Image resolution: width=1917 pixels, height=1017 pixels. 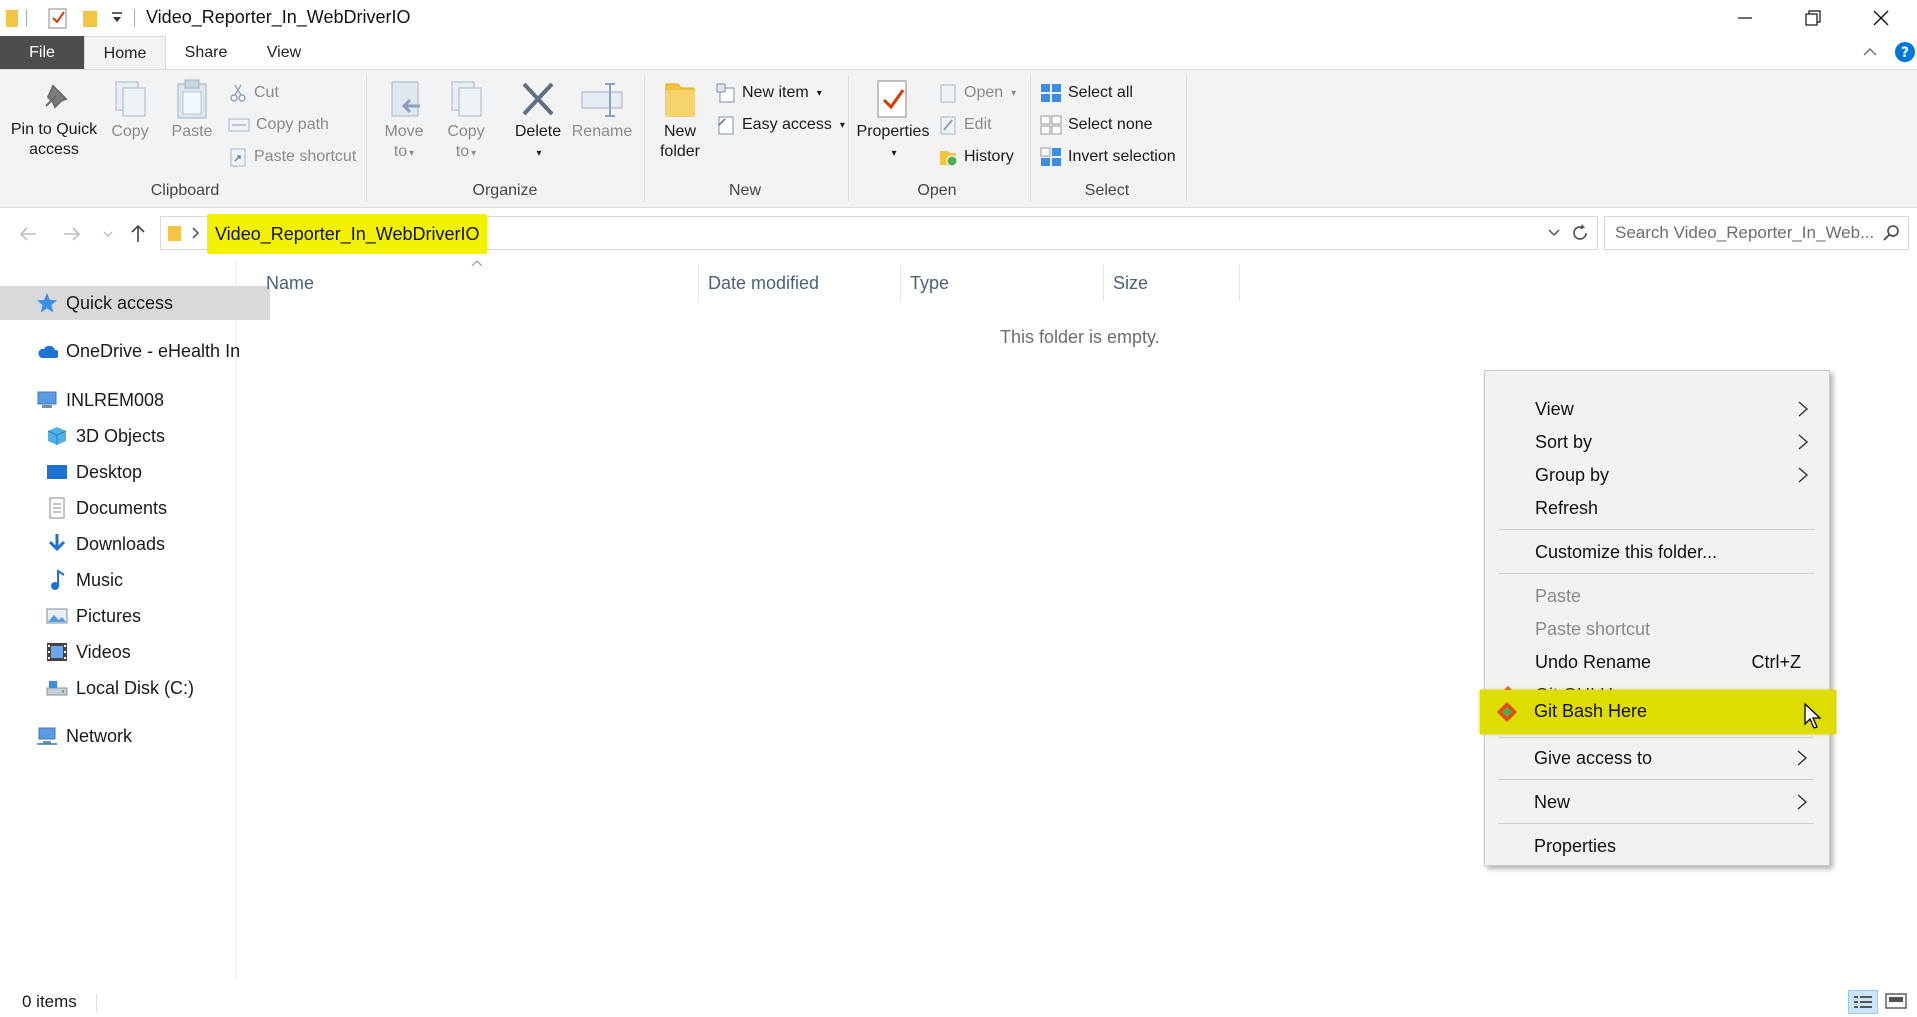 What do you see at coordinates (192, 110) in the screenshot?
I see `paste-button: Paste` at bounding box center [192, 110].